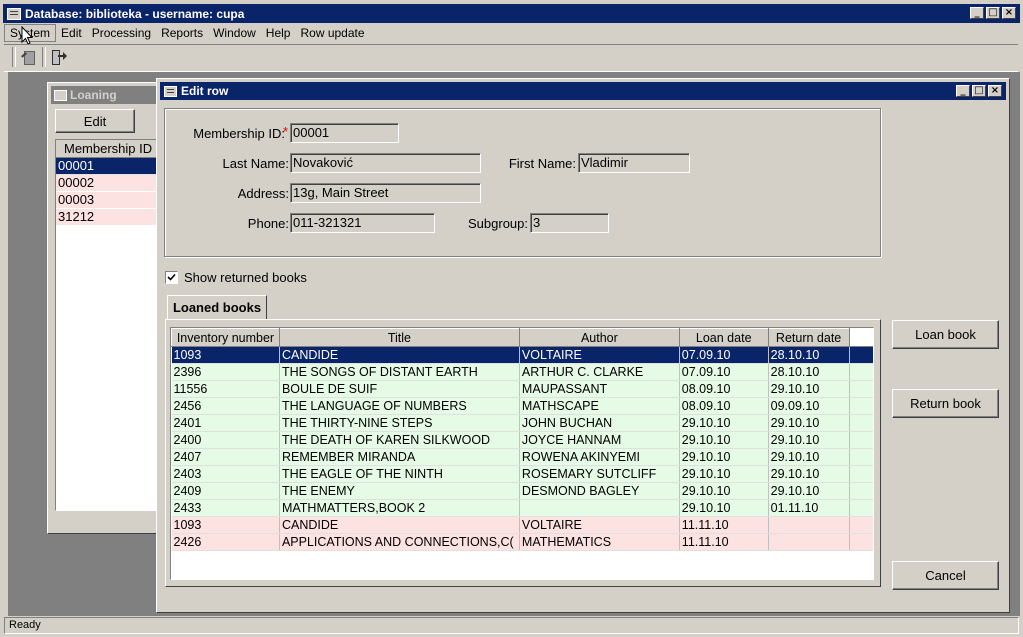 The height and width of the screenshot is (637, 1023). What do you see at coordinates (59, 58) in the screenshot?
I see `toolbar-exit-icon` at bounding box center [59, 58].